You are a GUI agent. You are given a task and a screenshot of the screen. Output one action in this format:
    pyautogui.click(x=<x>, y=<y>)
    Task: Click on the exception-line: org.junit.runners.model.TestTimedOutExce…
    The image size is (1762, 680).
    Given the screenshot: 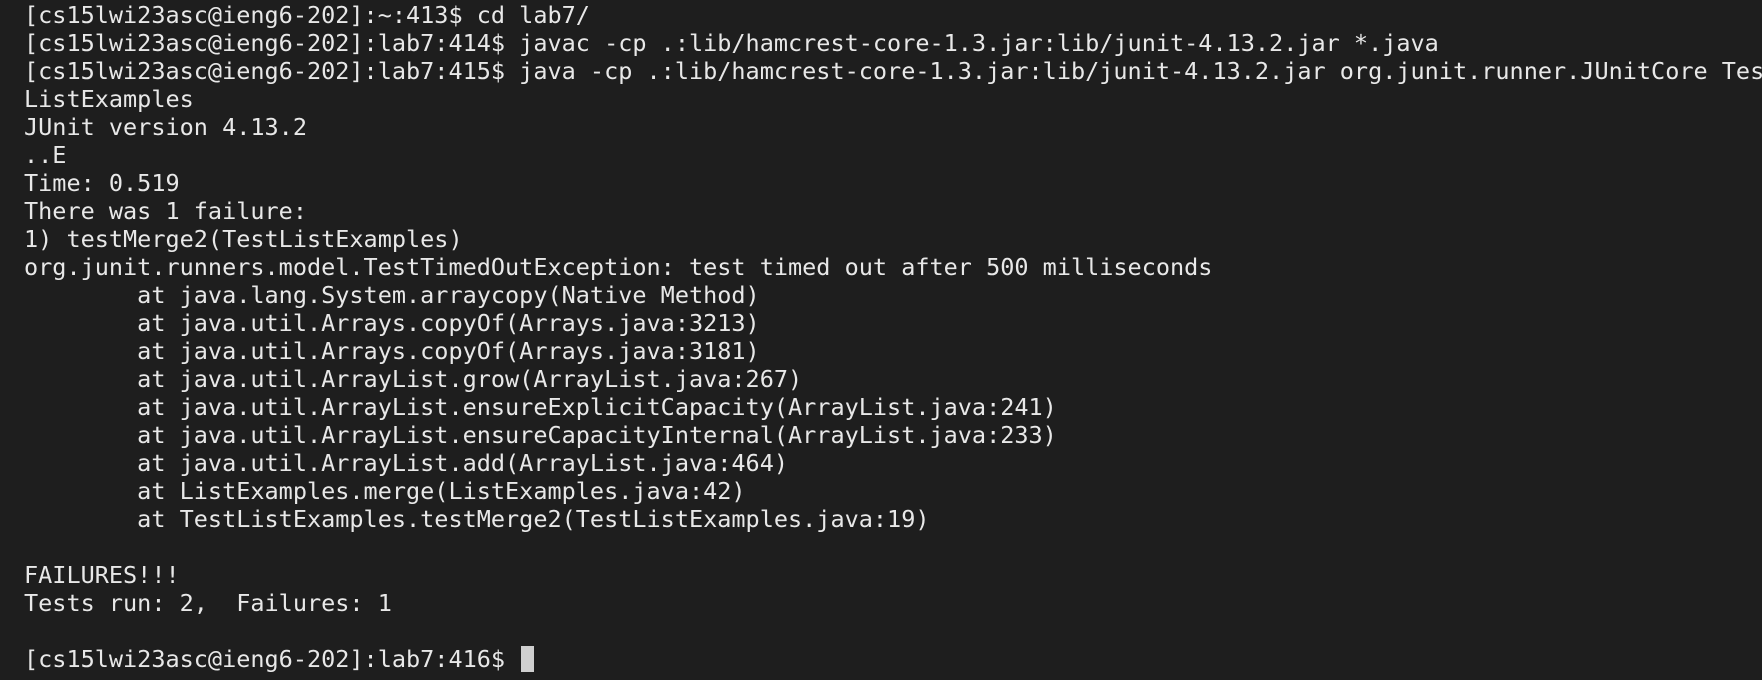 What is the action you would take?
    pyautogui.click(x=618, y=267)
    